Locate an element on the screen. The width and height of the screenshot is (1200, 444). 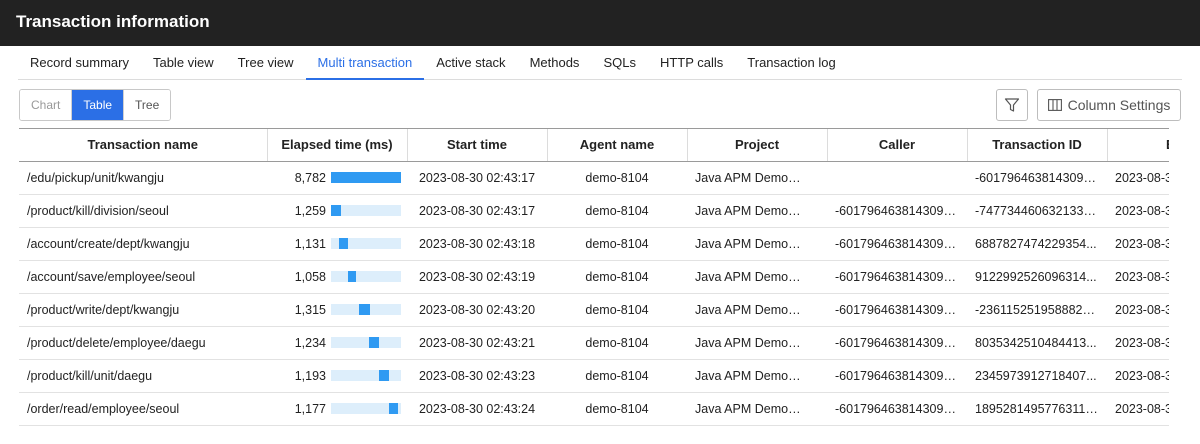
elapsed-value: 1,259 is located at coordinates (310, 210).